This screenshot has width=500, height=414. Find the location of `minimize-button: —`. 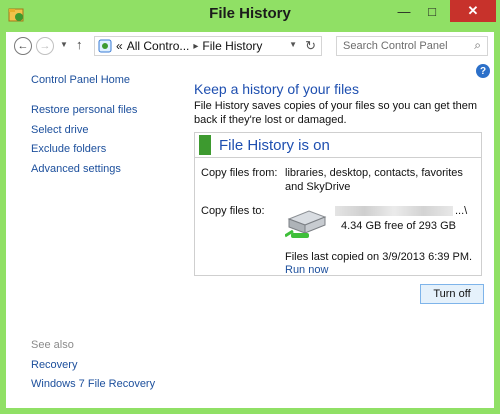

minimize-button: — is located at coordinates (404, 11).